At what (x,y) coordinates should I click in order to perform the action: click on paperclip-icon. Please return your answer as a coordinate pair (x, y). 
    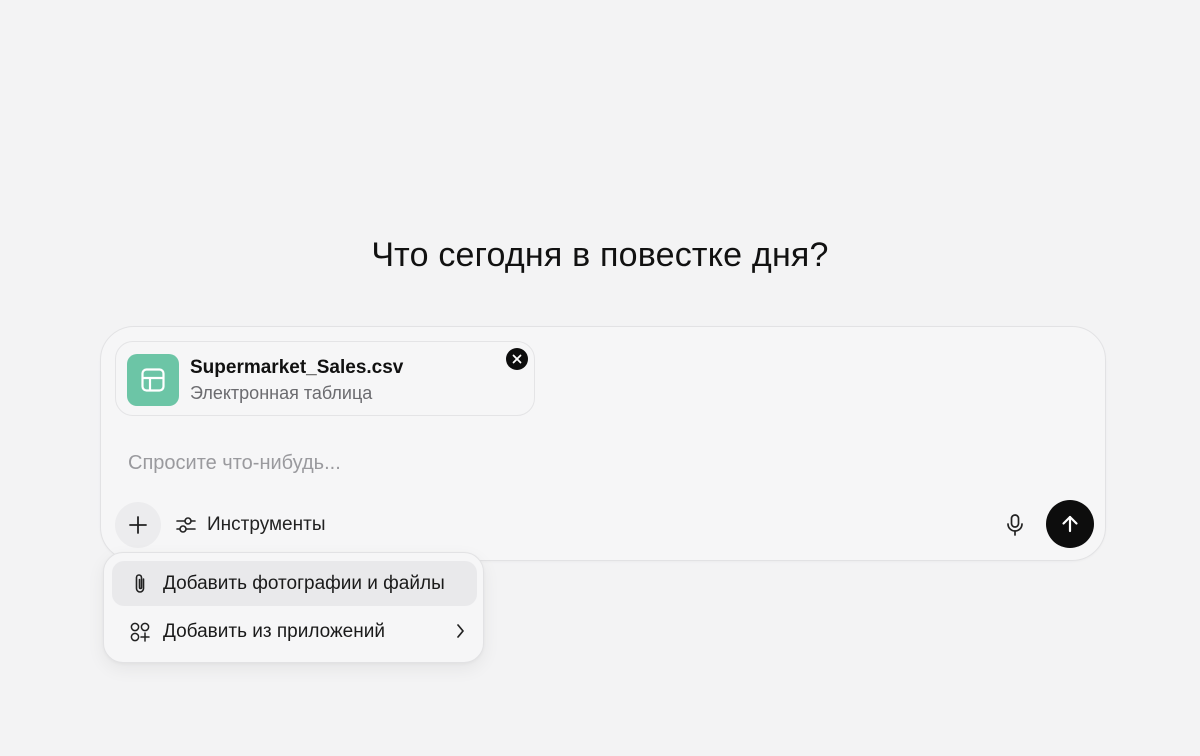
    Looking at the image, I should click on (140, 584).